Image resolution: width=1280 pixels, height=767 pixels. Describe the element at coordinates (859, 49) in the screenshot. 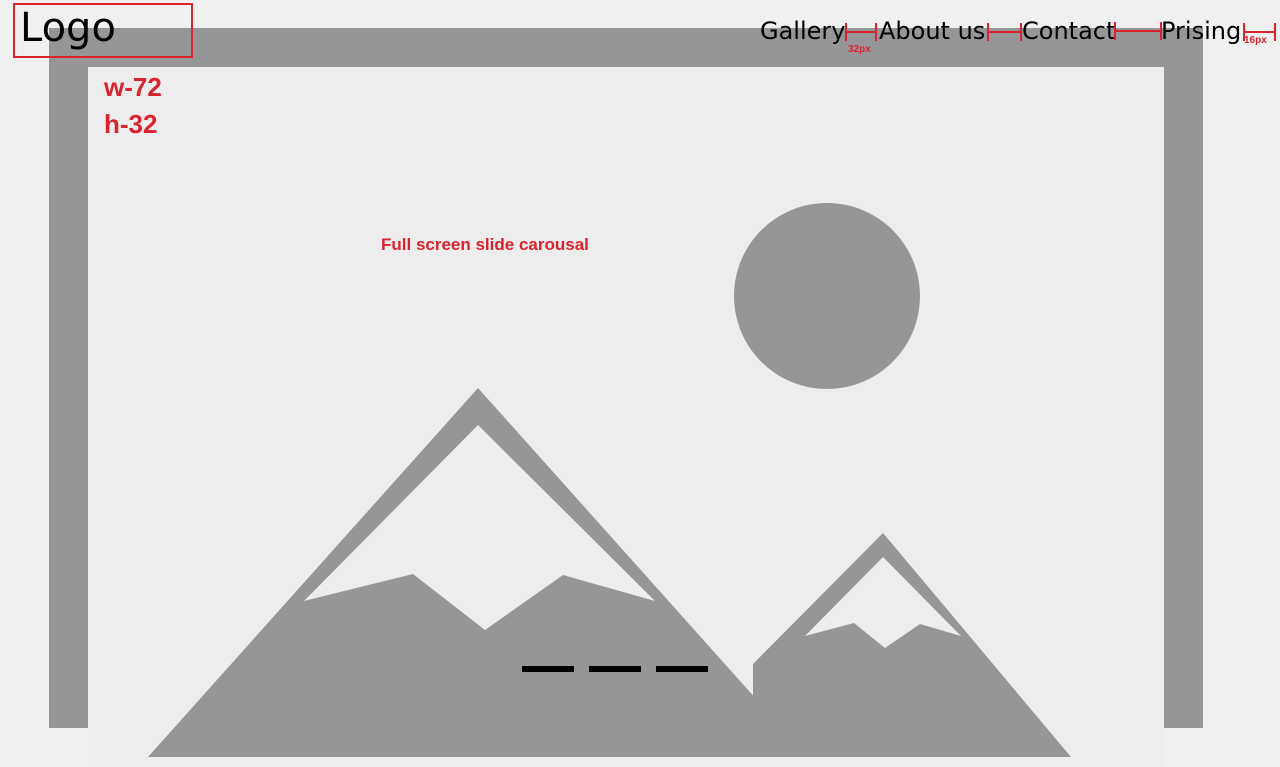

I see `gap-label: 32px` at that location.